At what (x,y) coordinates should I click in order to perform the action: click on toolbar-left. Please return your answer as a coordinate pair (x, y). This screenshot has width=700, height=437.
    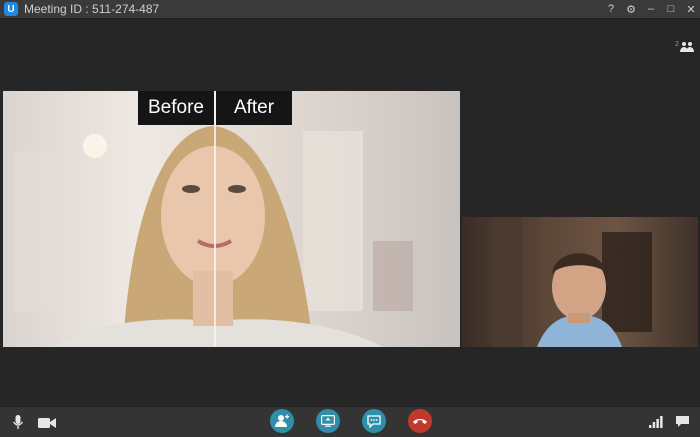
    Looking at the image, I should click on (34, 422).